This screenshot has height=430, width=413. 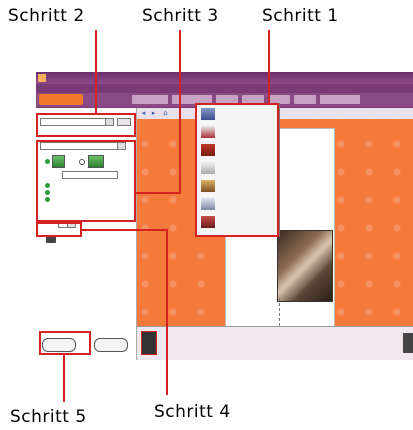 I want to click on callout-step-5: Schritt 5, so click(x=48, y=417).